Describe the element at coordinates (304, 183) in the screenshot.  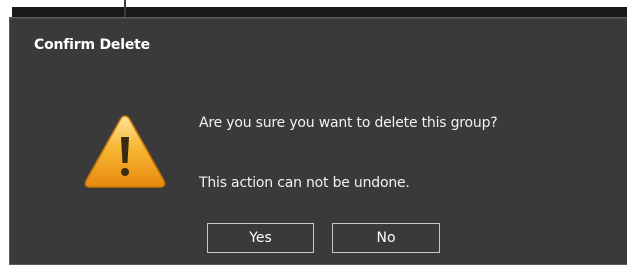
I see `warning-message: This action can not be undone.` at that location.